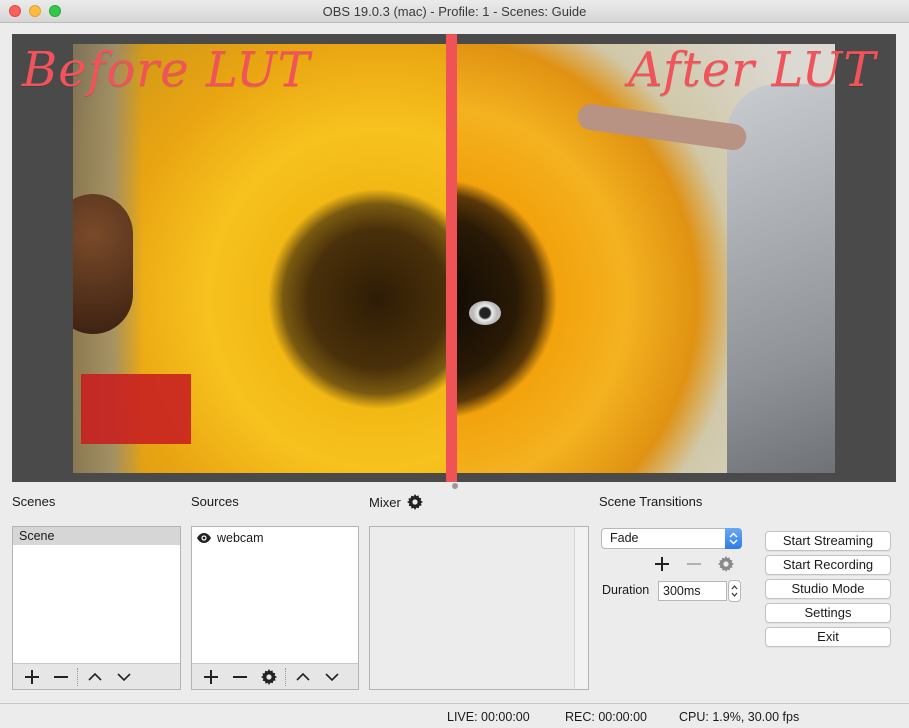  What do you see at coordinates (734, 591) in the screenshot?
I see `duration-stepper` at bounding box center [734, 591].